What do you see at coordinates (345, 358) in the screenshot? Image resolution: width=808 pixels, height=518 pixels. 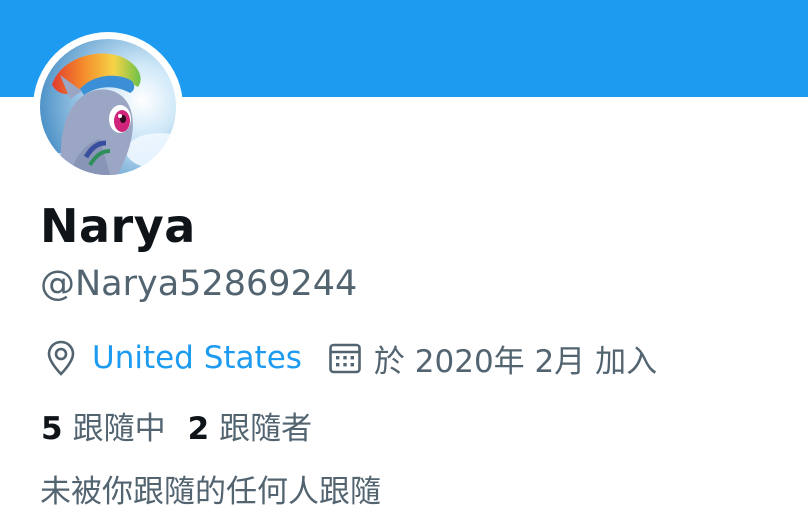 I see `calendar-icon` at bounding box center [345, 358].